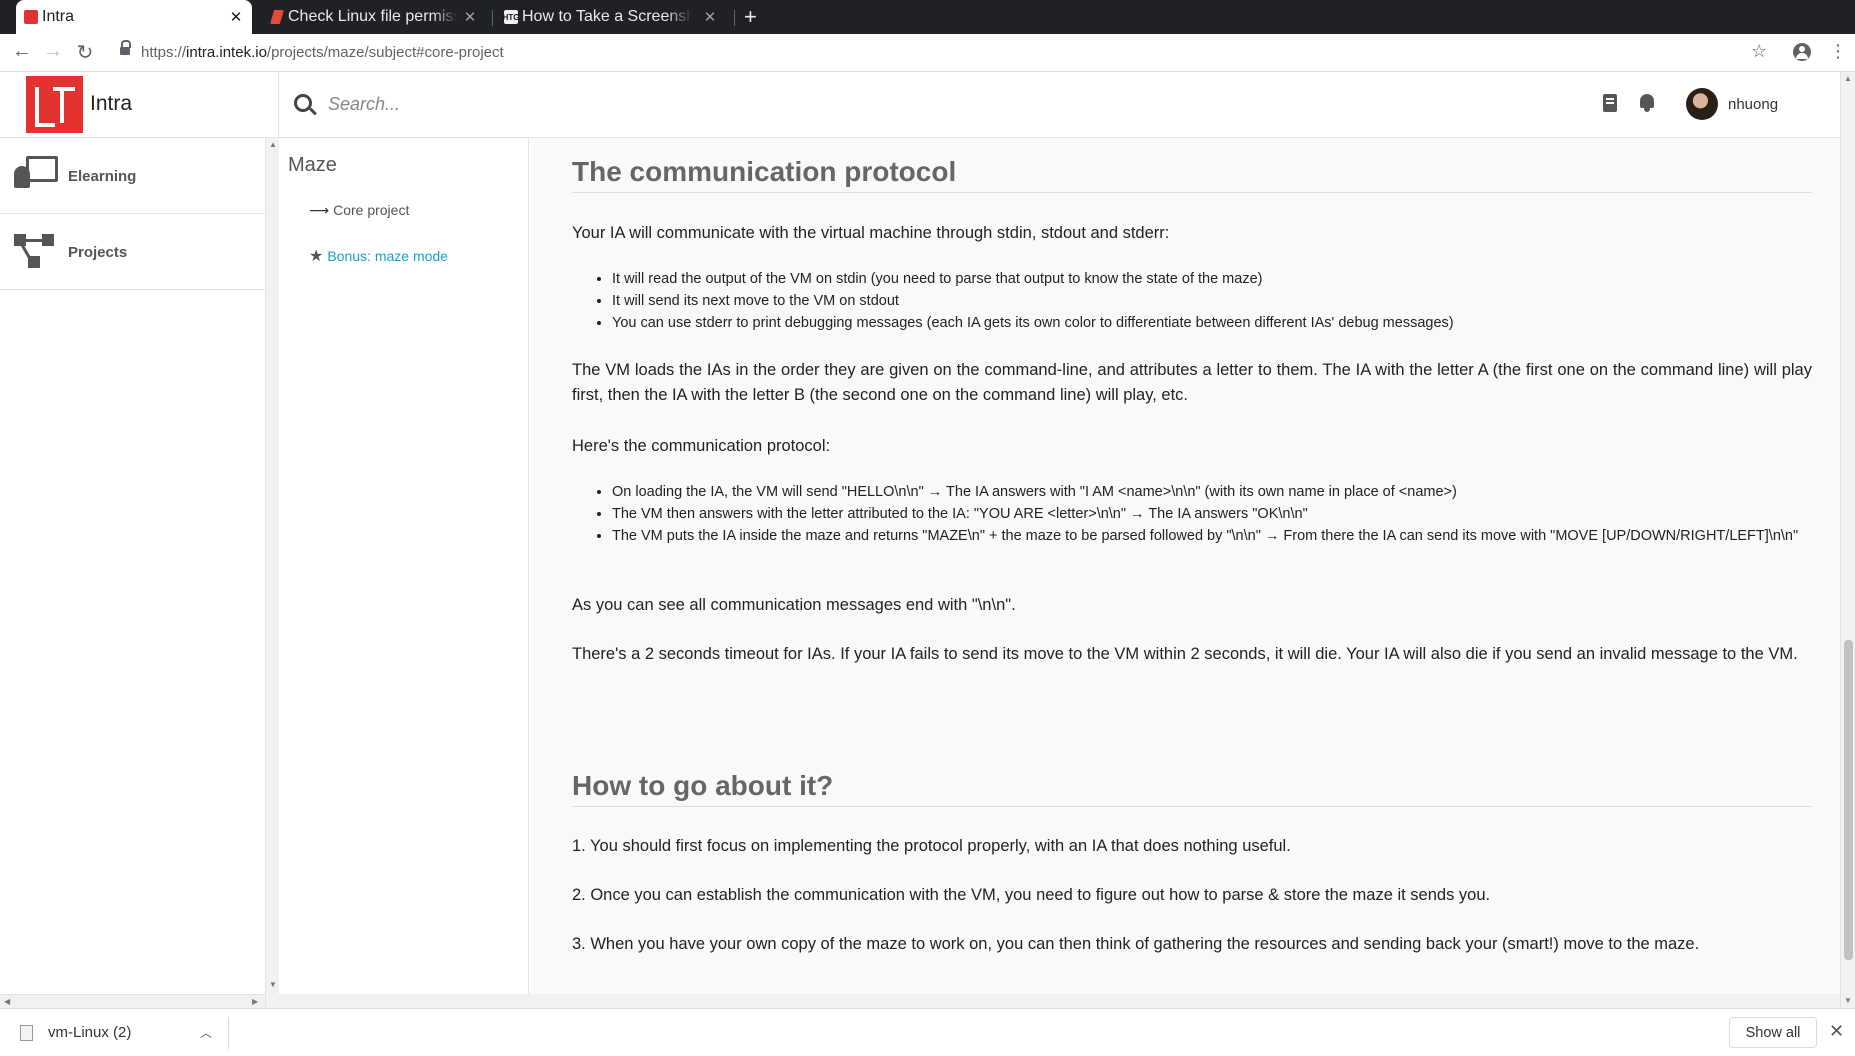 The image size is (1855, 1056). Describe the element at coordinates (1647, 103) in the screenshot. I see `bell-icon` at that location.